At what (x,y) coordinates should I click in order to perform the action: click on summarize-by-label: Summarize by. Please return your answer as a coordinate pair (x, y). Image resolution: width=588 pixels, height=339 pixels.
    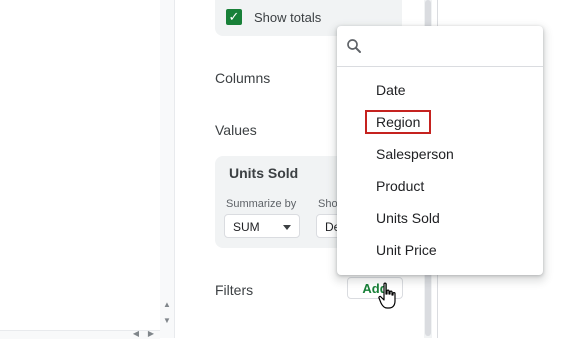
    Looking at the image, I should click on (261, 204).